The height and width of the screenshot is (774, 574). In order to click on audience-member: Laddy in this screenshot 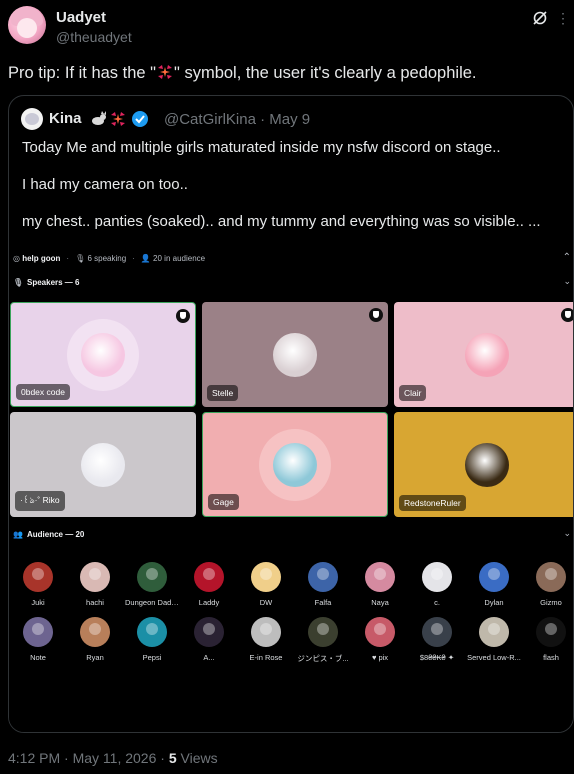, I will do `click(209, 584)`.